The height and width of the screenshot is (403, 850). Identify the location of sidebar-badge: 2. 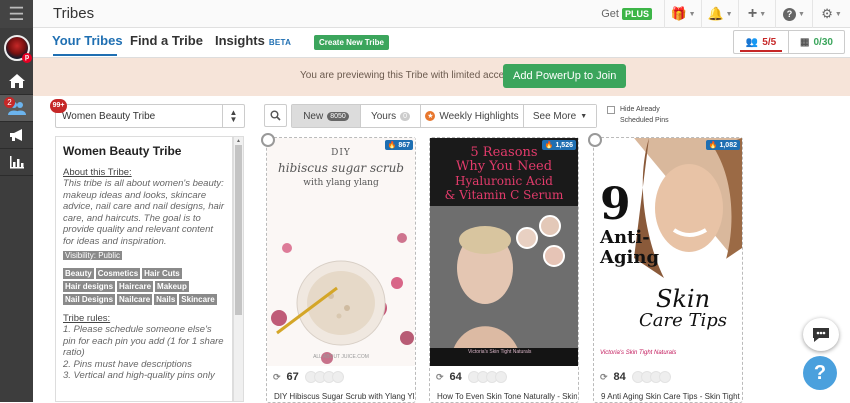
(9, 102).